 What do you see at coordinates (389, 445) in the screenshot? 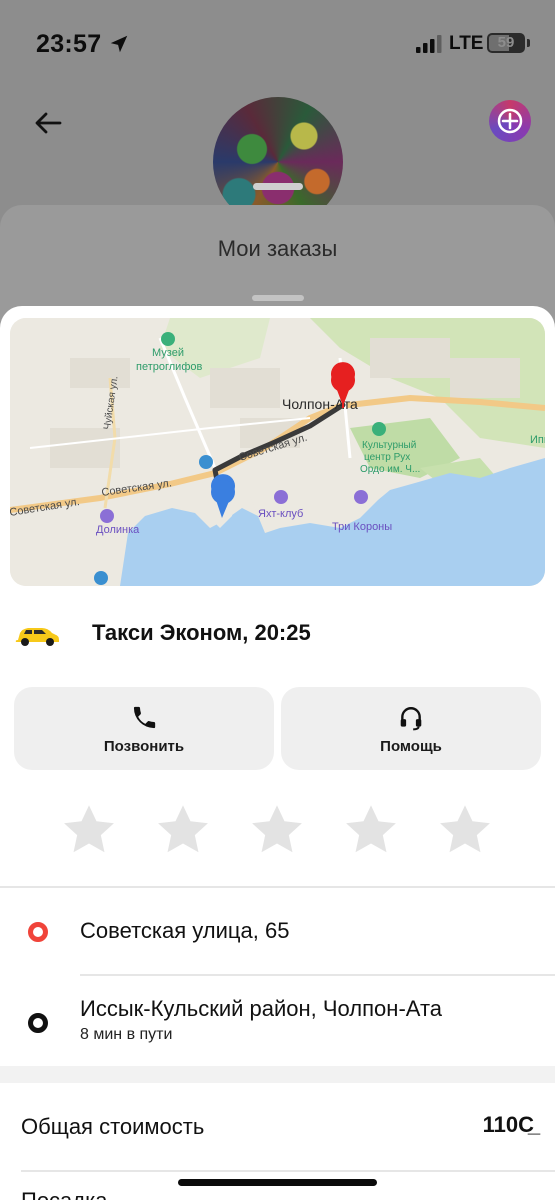
I see `map-label-culture-1: Культурный` at bounding box center [389, 445].